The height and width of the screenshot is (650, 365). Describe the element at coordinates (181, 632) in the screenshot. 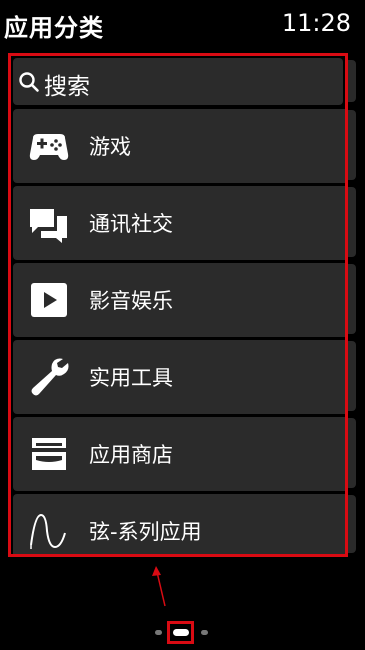

I see `page-dot-active` at that location.